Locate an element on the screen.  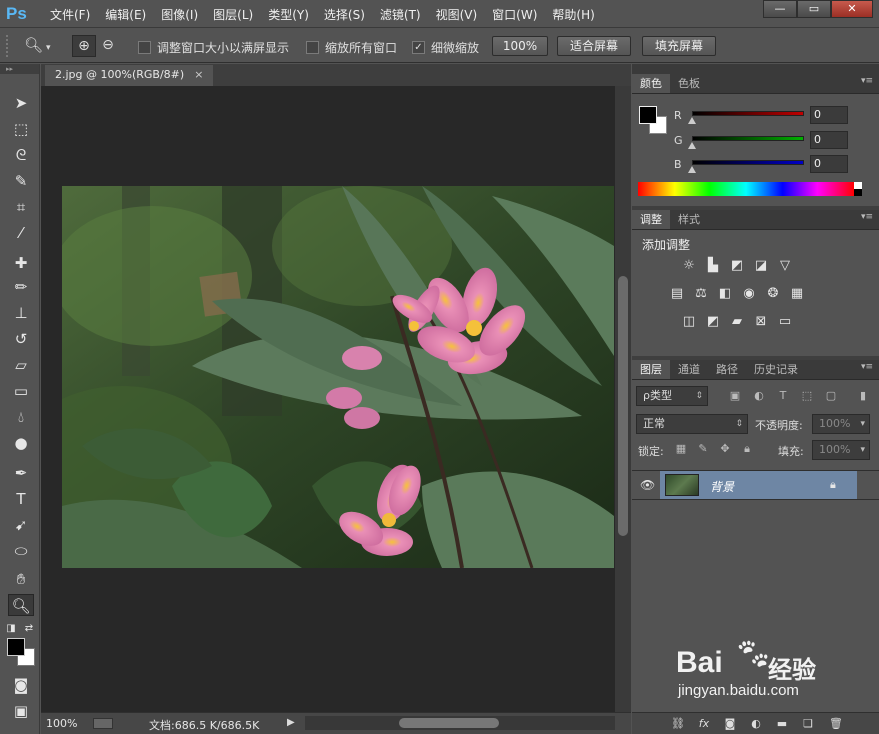
menu-filter: 滤镜(T) is located at coordinates (400, 14).